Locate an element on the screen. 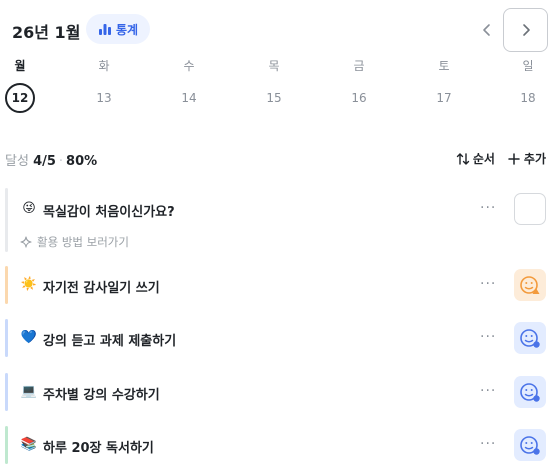 The image size is (556, 465). day-date-selected: 12 is located at coordinates (20, 98).